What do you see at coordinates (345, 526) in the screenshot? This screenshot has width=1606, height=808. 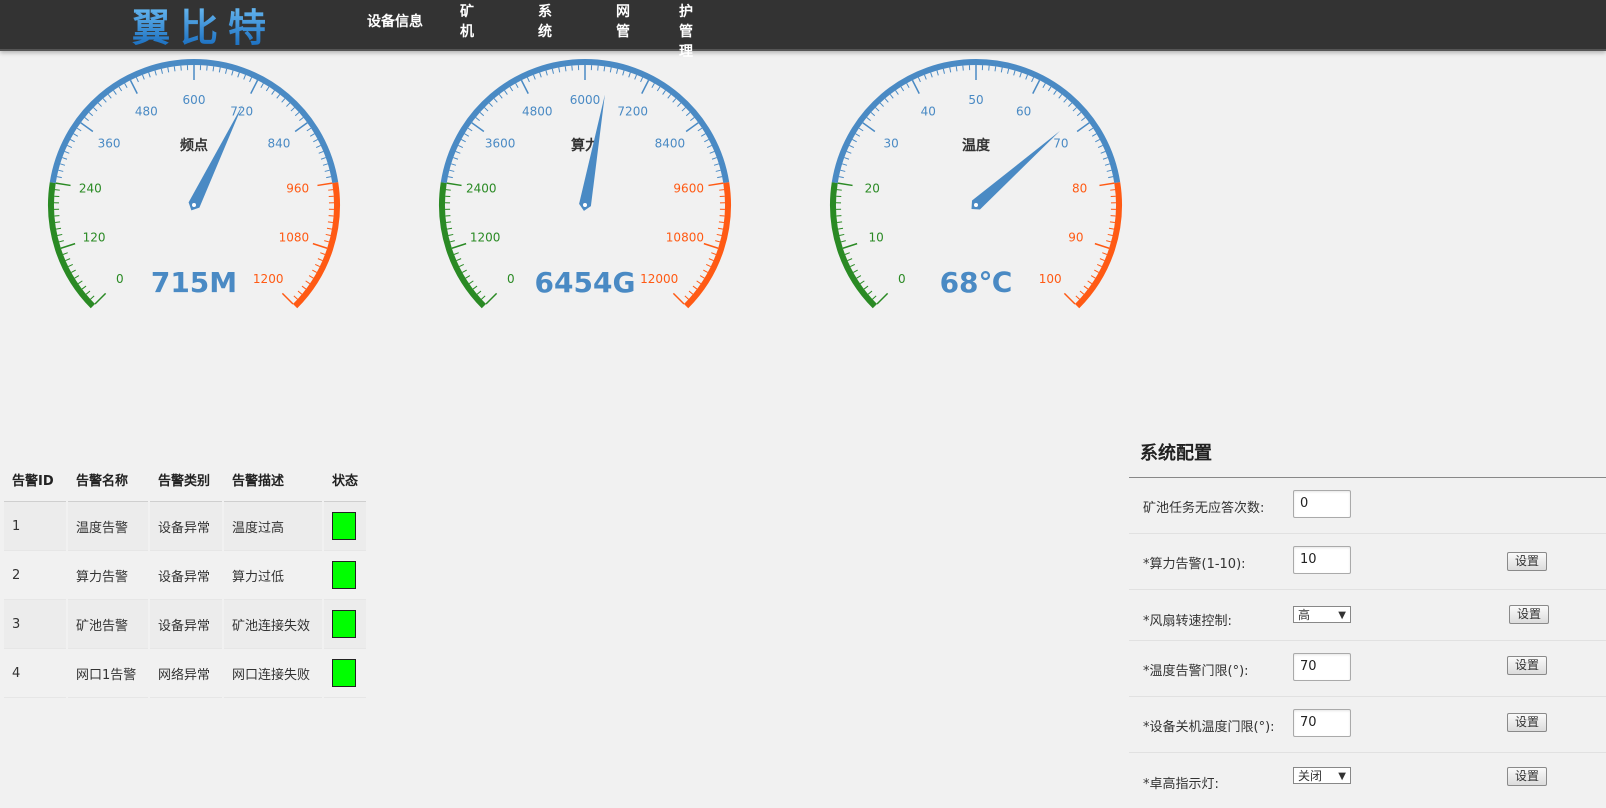 I see `alarm-status-cell` at bounding box center [345, 526].